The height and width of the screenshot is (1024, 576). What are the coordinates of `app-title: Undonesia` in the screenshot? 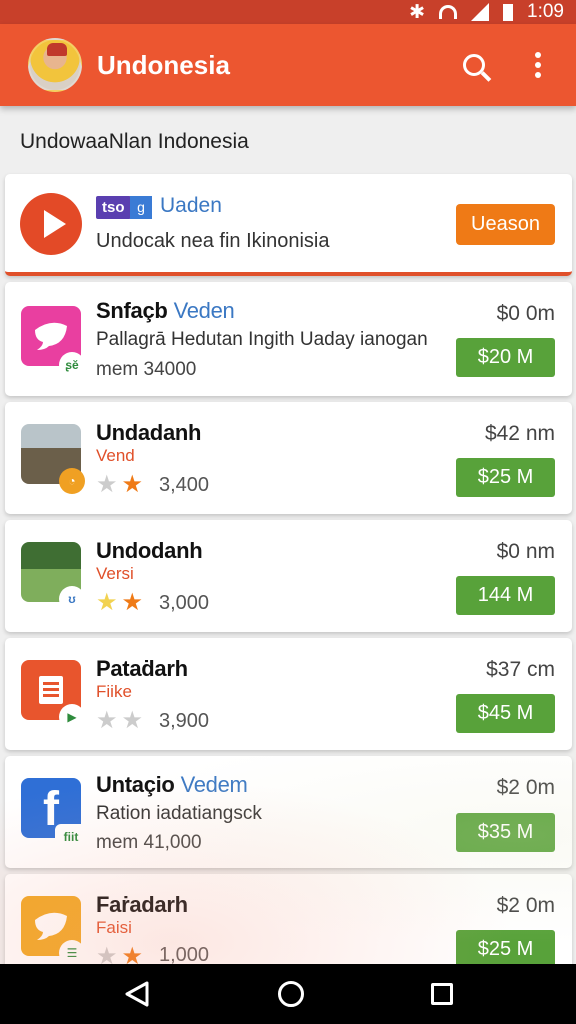 It's located at (163, 64).